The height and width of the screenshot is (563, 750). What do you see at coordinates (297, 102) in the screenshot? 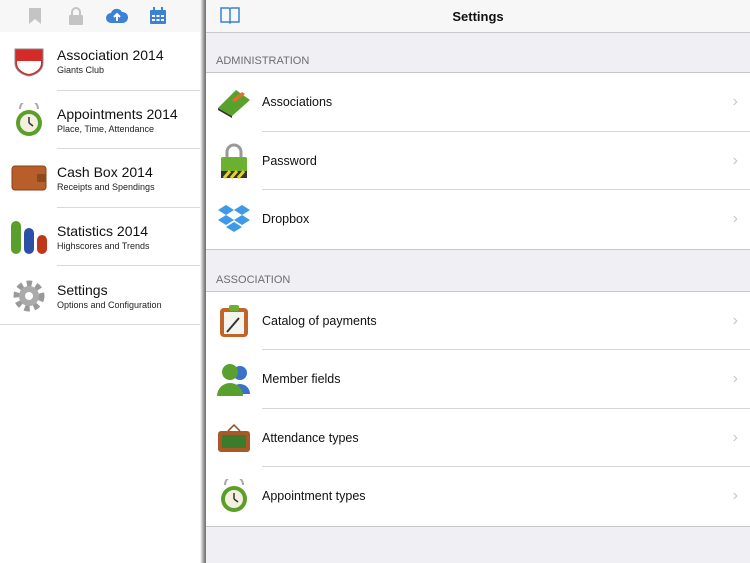
I see `row-label: Associations` at bounding box center [297, 102].